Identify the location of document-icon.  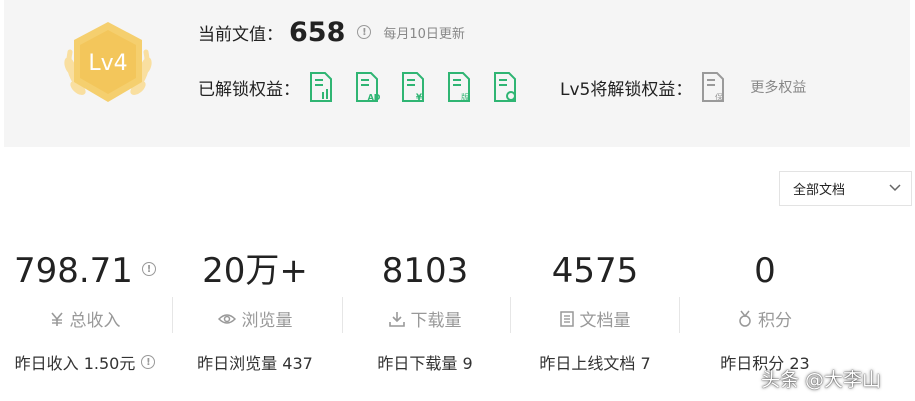
(566, 318).